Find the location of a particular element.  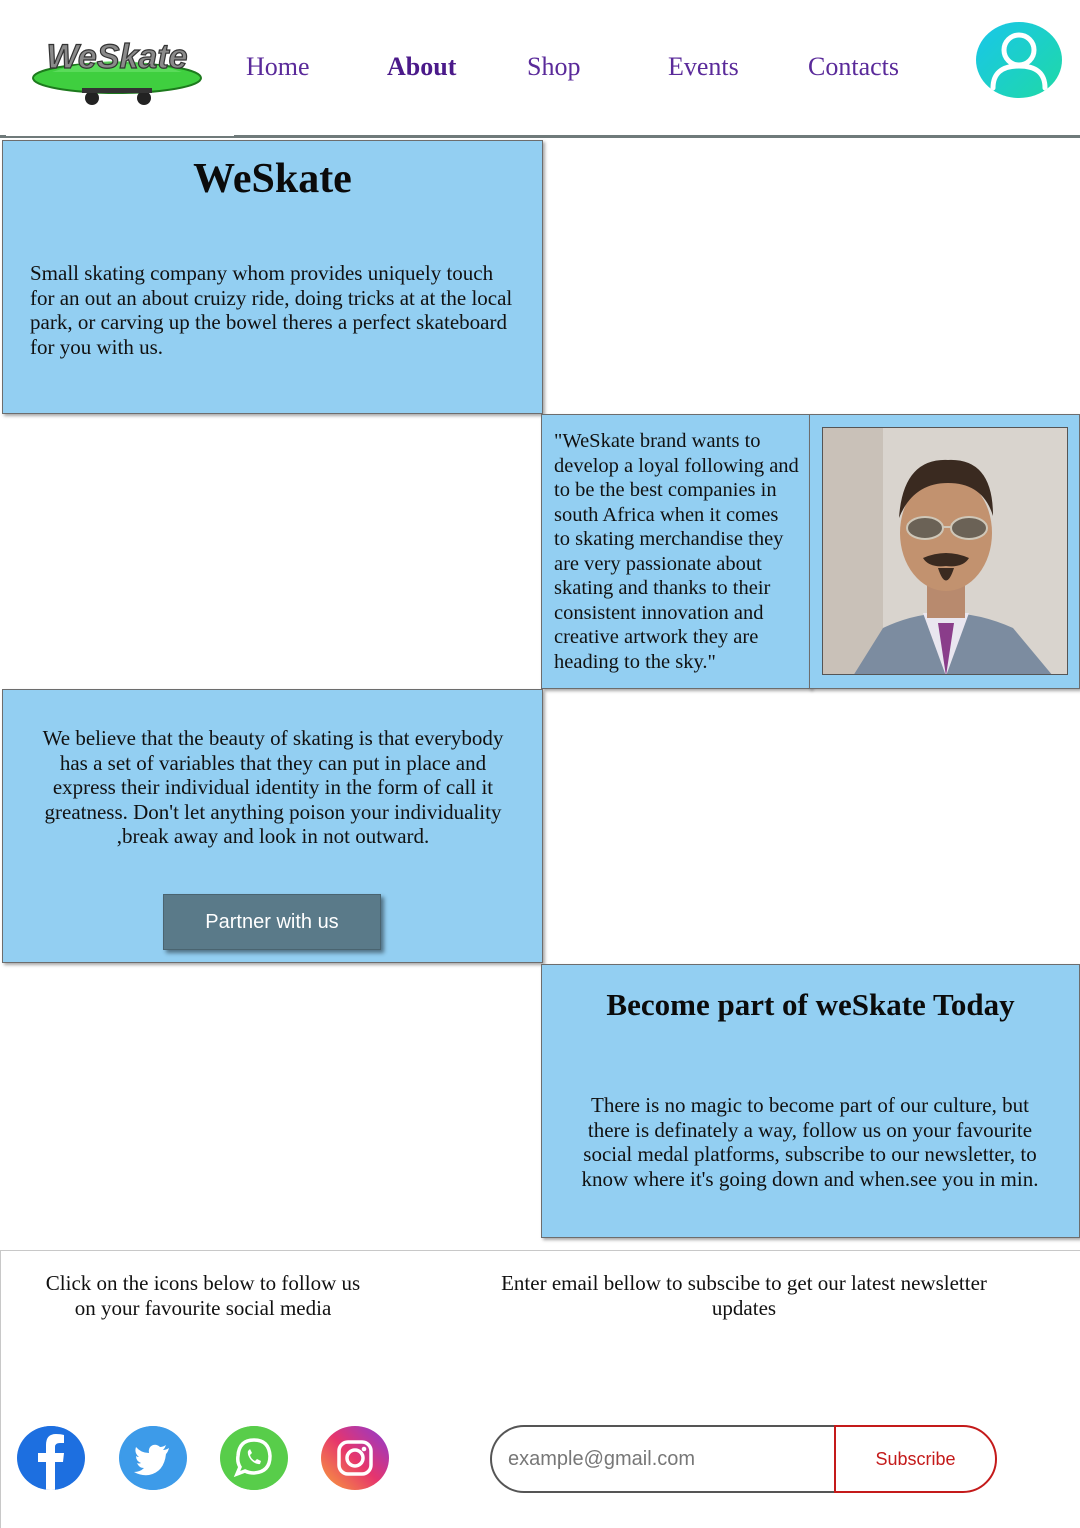

user-icon is located at coordinates (1019, 61).